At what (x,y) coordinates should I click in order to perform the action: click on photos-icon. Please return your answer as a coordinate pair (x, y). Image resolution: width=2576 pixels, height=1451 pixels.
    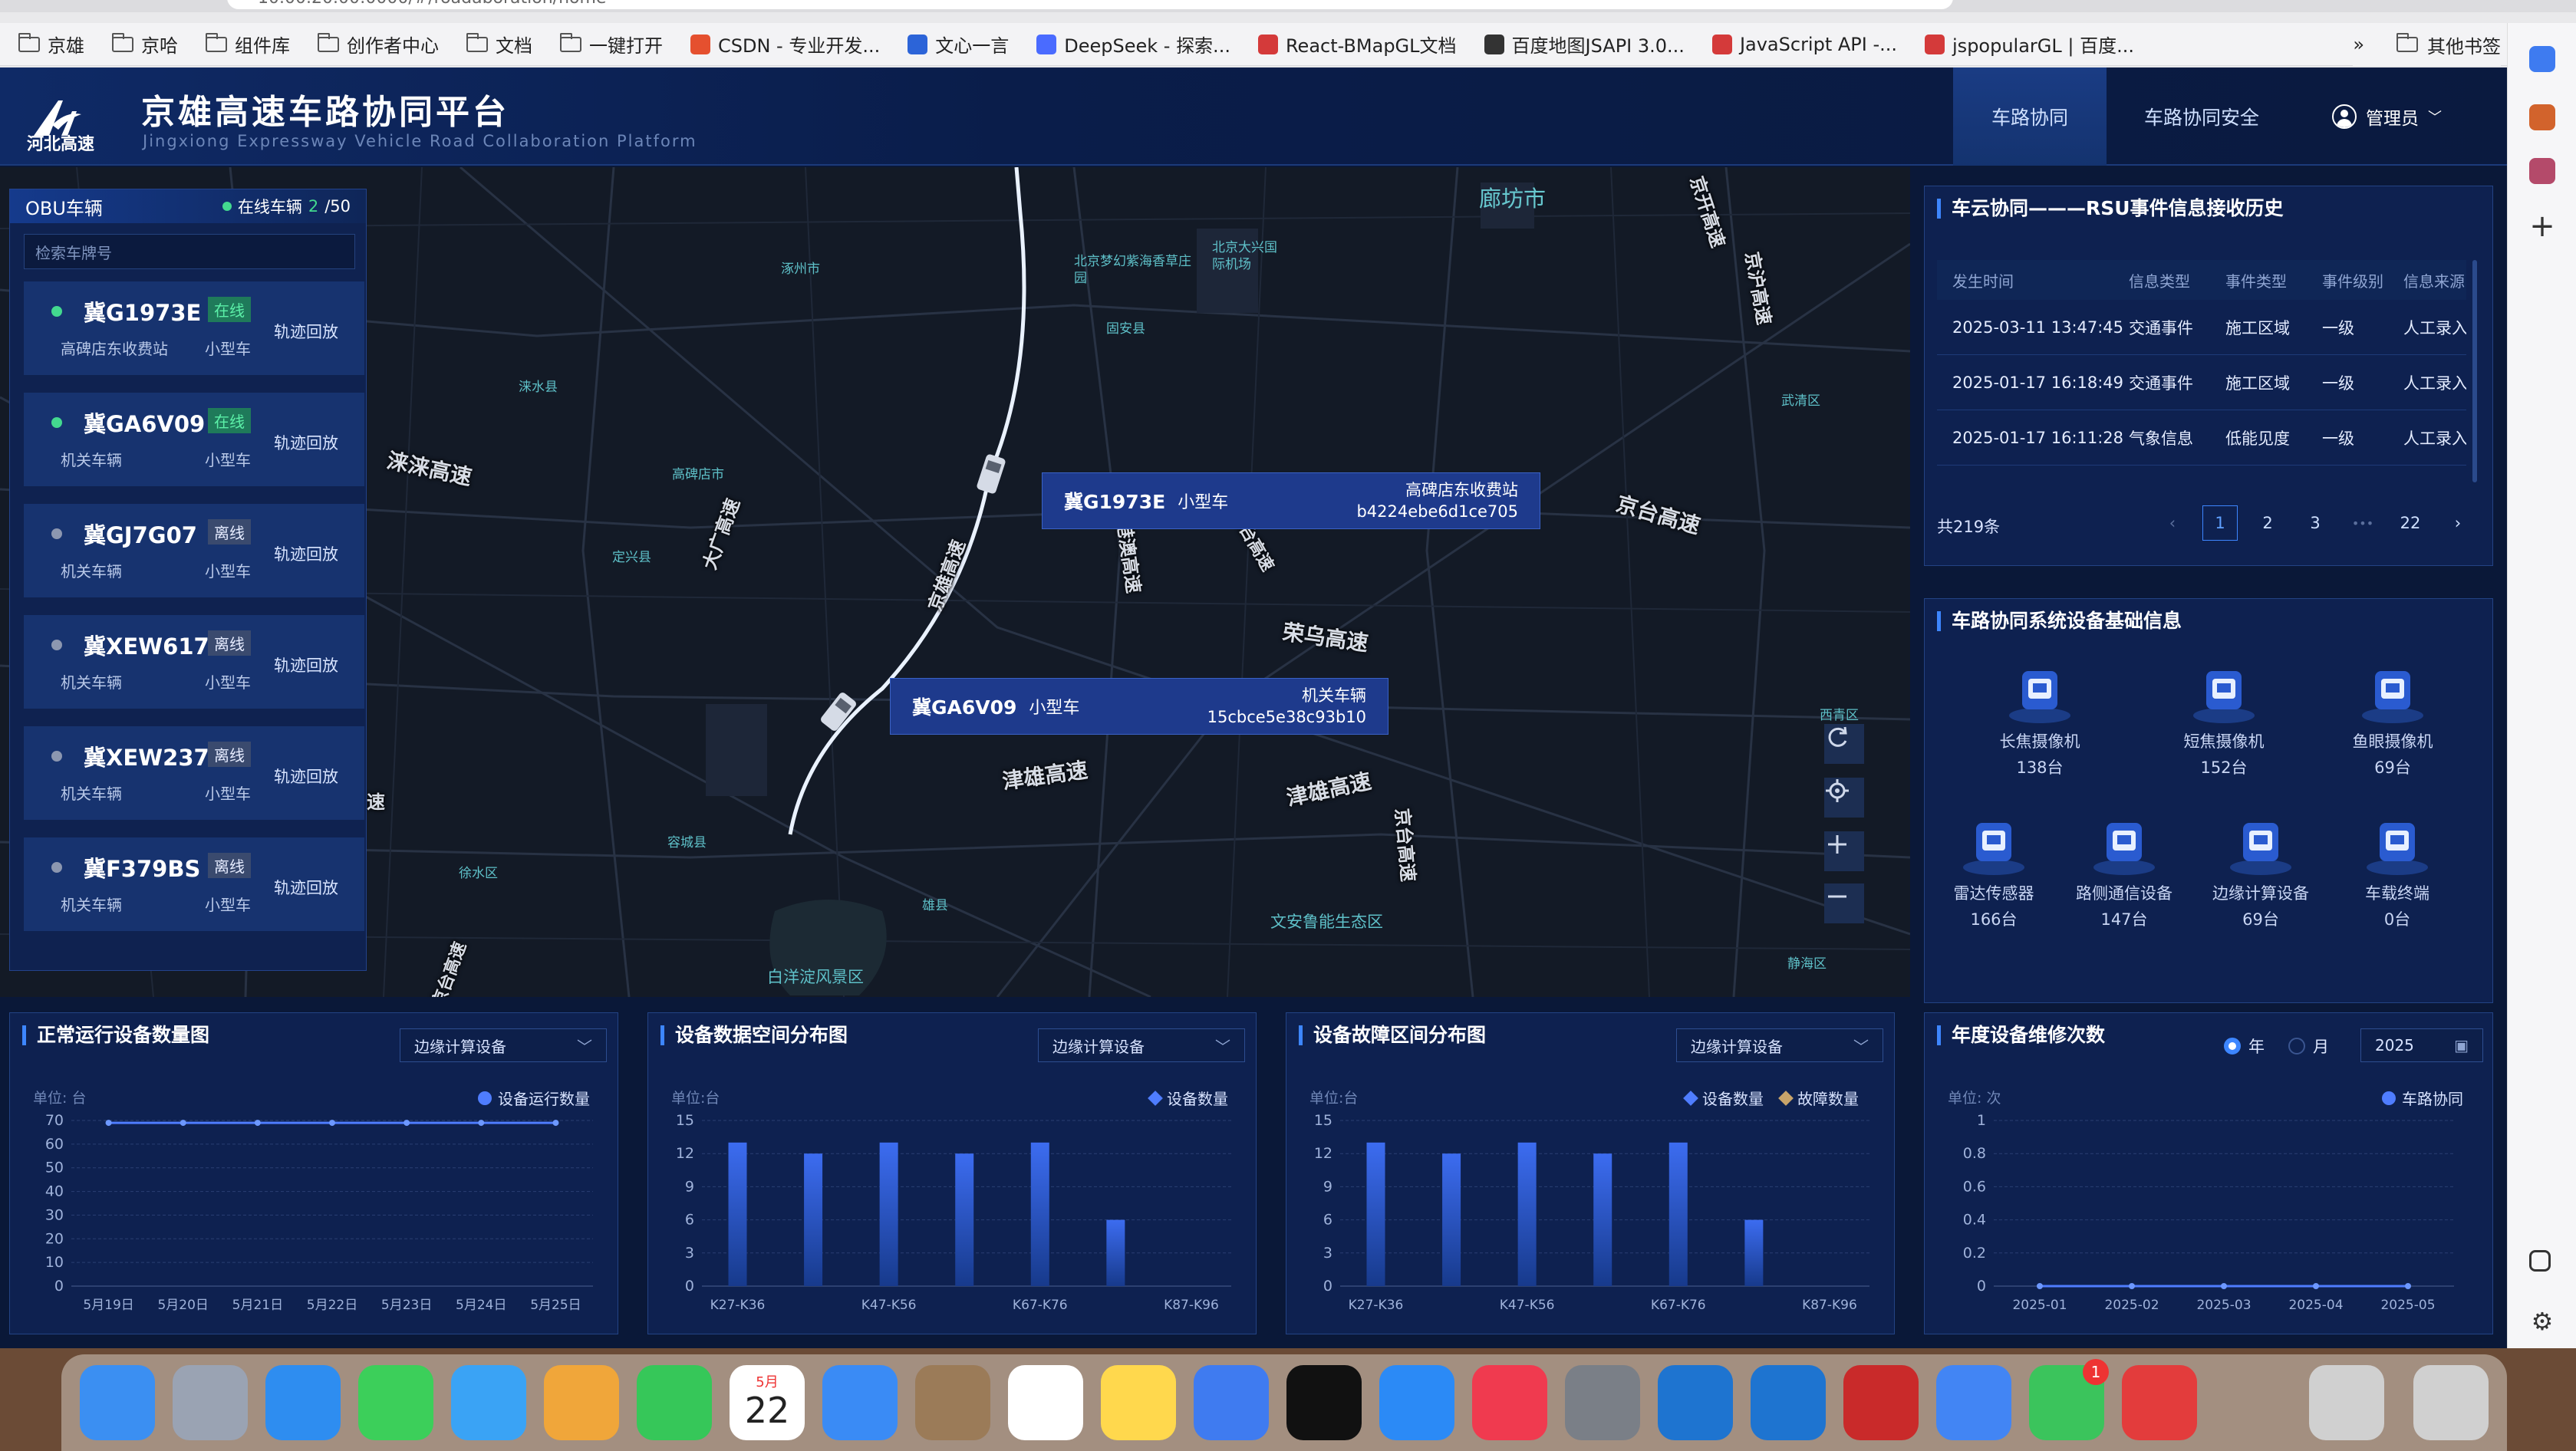
    Looking at the image, I should click on (581, 1402).